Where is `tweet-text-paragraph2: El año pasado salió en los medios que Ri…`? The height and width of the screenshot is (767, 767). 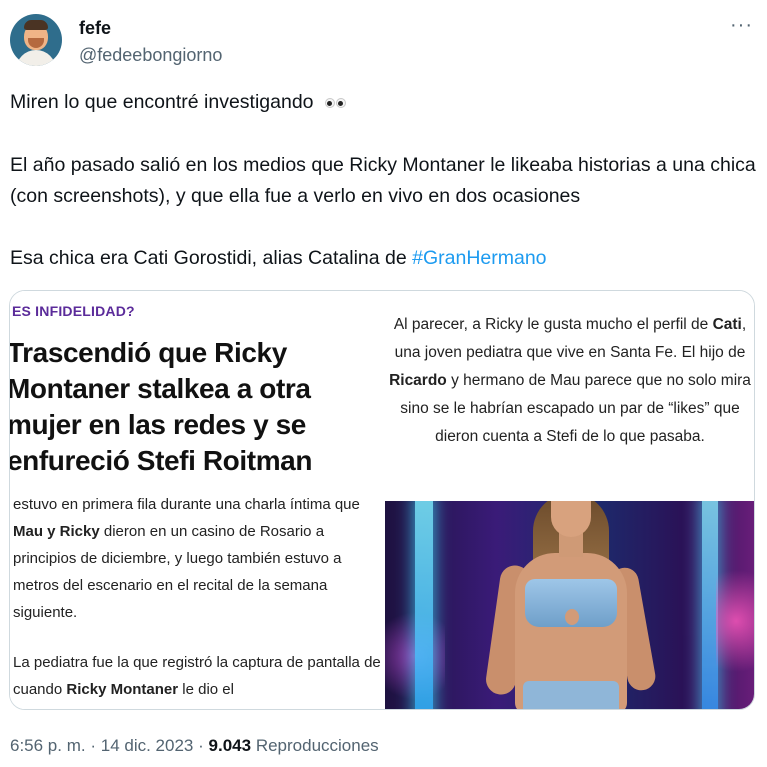
tweet-text-paragraph2: El año pasado salió en los medios que Ri… is located at coordinates (383, 180).